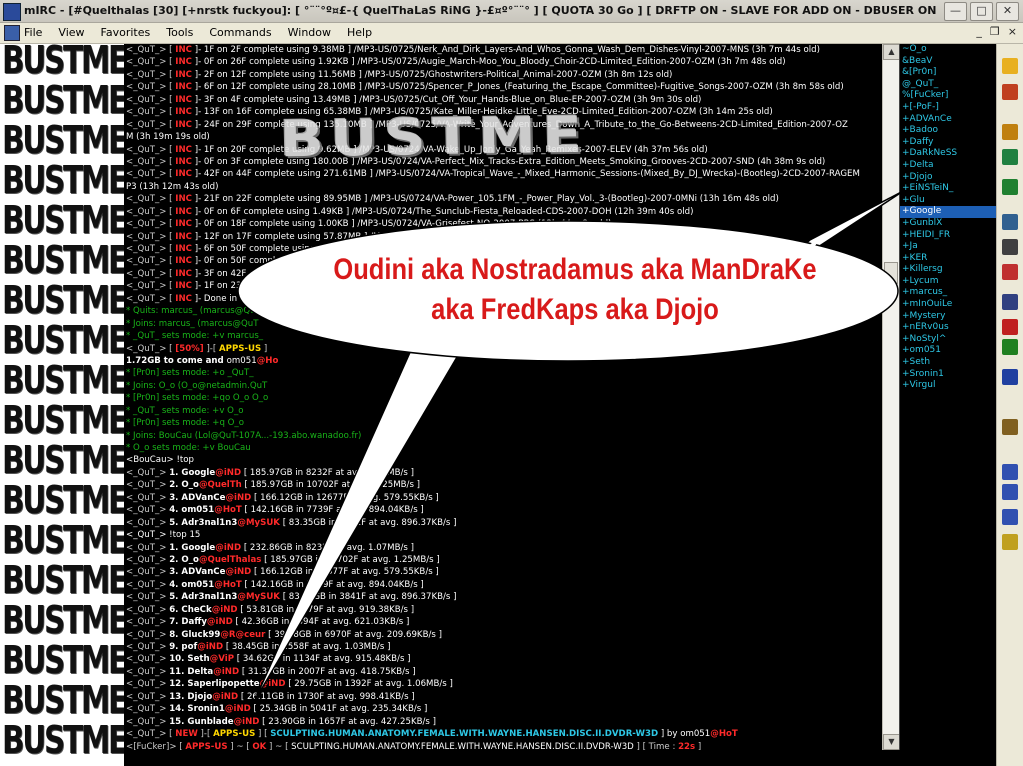 Image resolution: width=1023 pixels, height=766 pixels. I want to click on maximize-icon: □, so click(981, 11).